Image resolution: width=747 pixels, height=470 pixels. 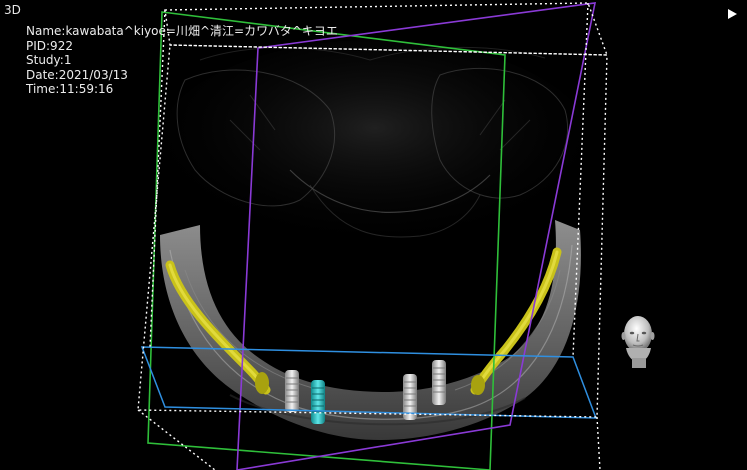 What do you see at coordinates (49, 45) in the screenshot?
I see `patient-id: PID:922` at bounding box center [49, 45].